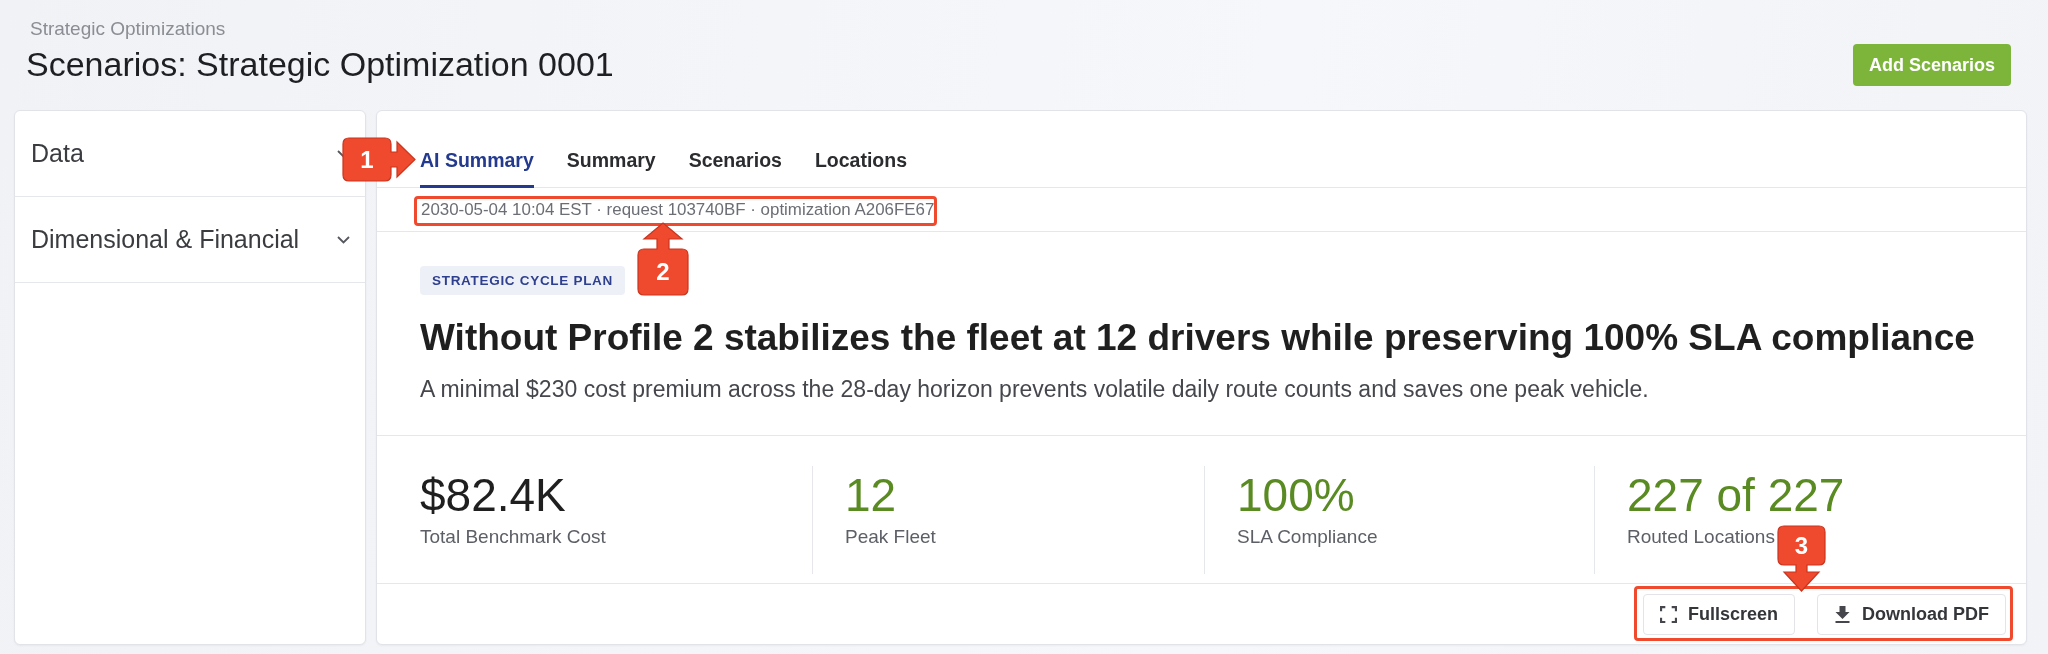 This screenshot has width=2048, height=654. I want to click on plan-tag: STRATEGIC CYCLE PLAN, so click(522, 280).